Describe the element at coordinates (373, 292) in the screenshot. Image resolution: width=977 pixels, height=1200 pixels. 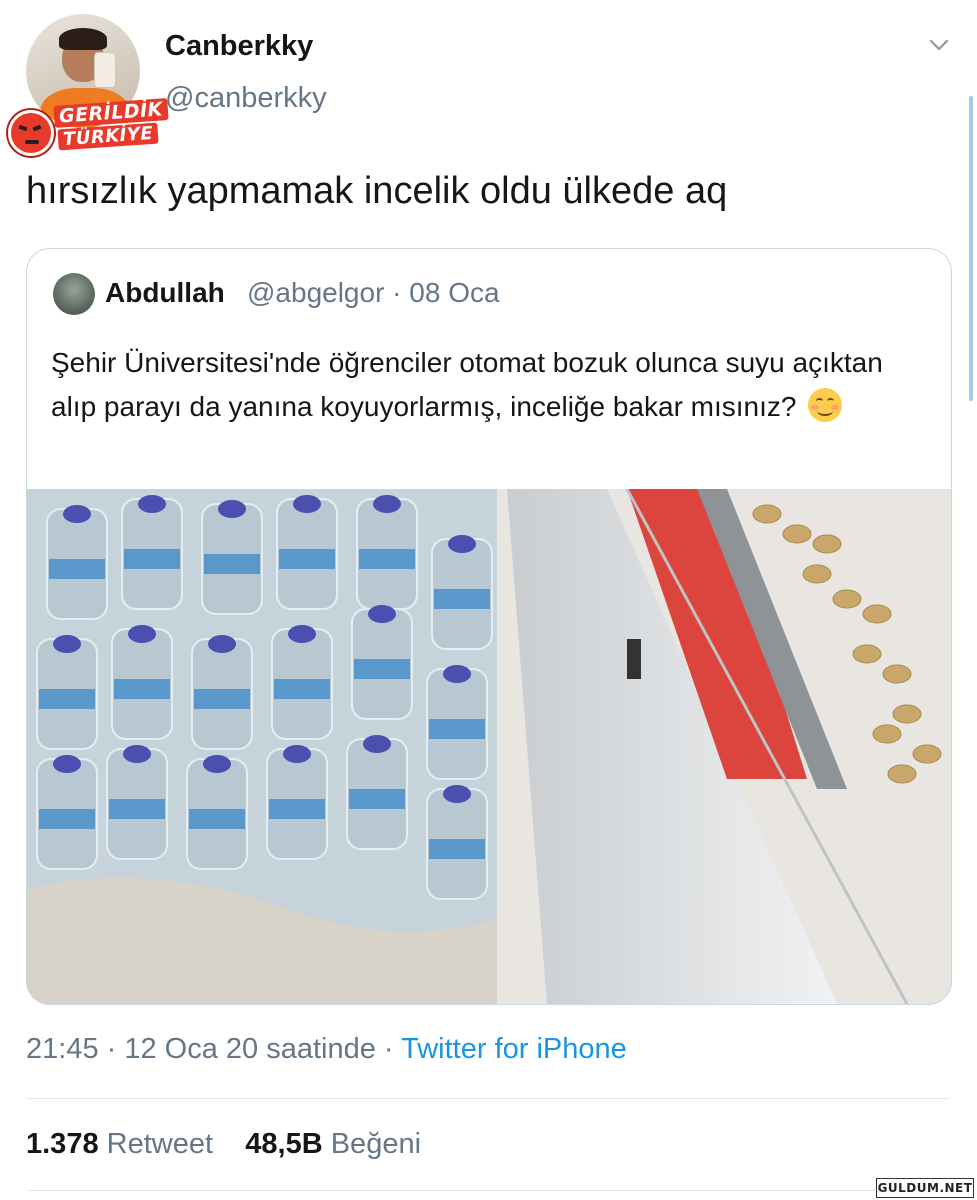
I see `quoted-author-handle-date: @abgelgor · 08 Oca` at that location.